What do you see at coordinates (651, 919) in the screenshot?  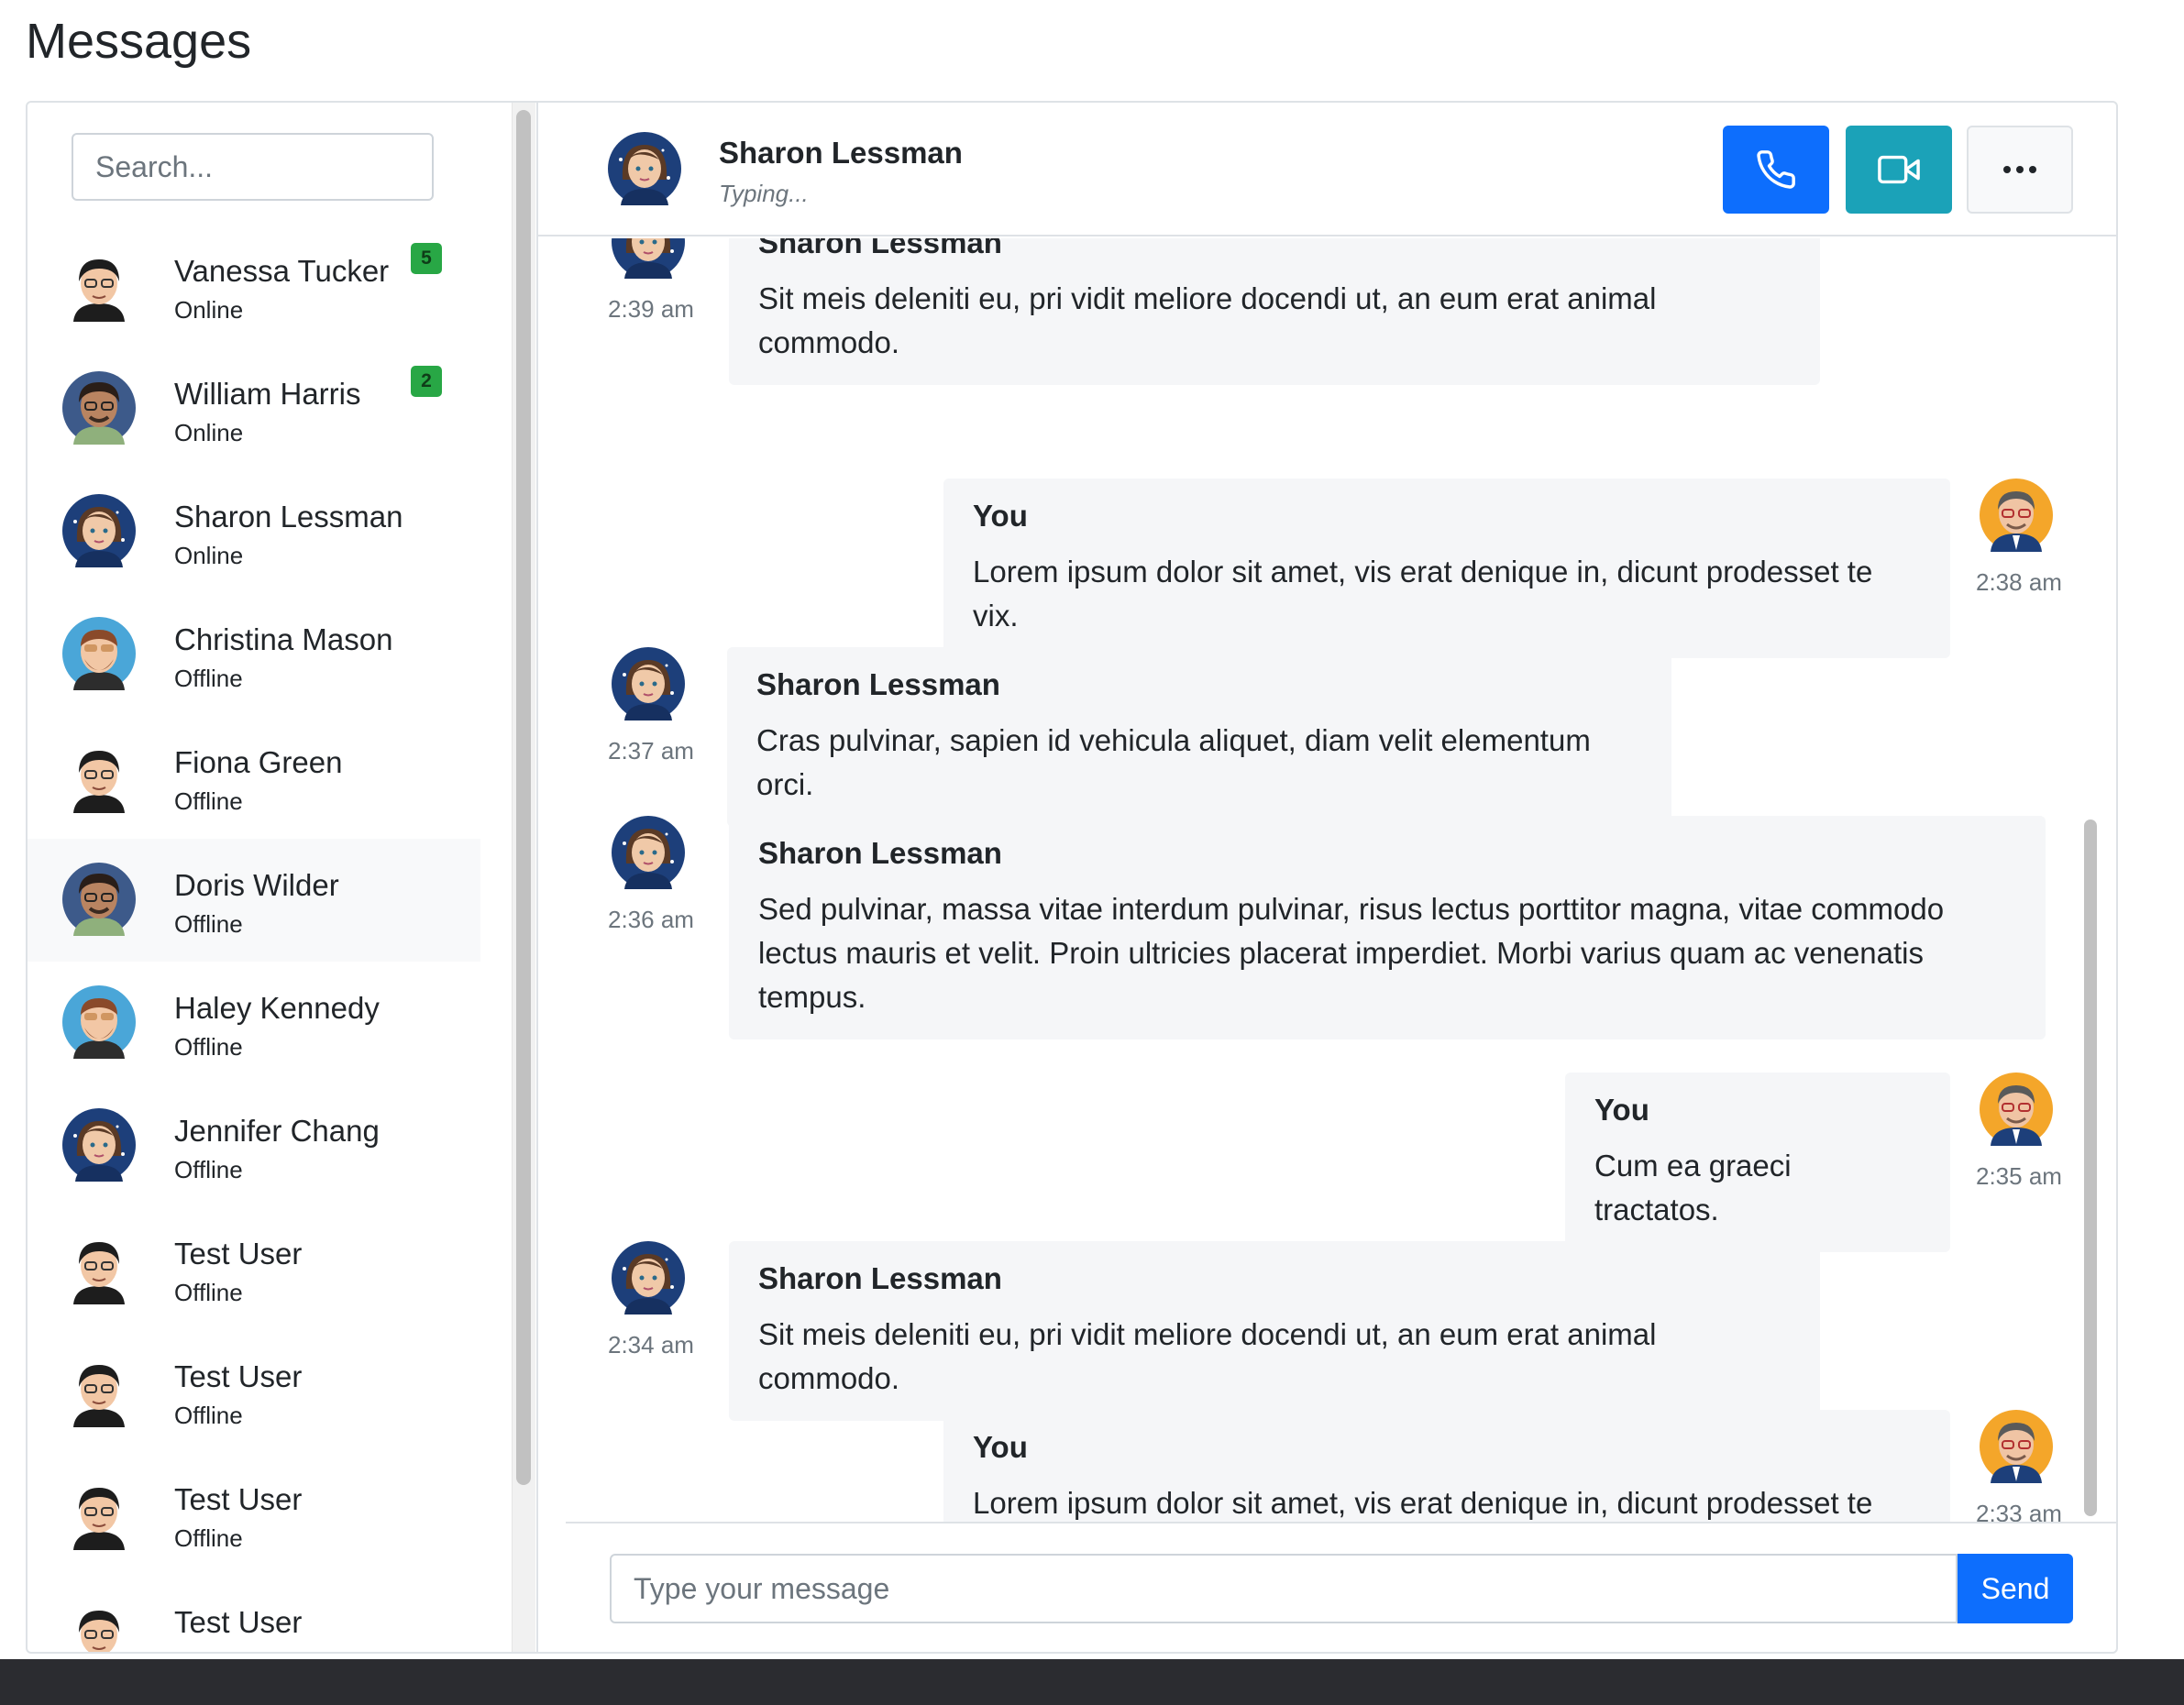 I see `message-time: 2:36 am` at bounding box center [651, 919].